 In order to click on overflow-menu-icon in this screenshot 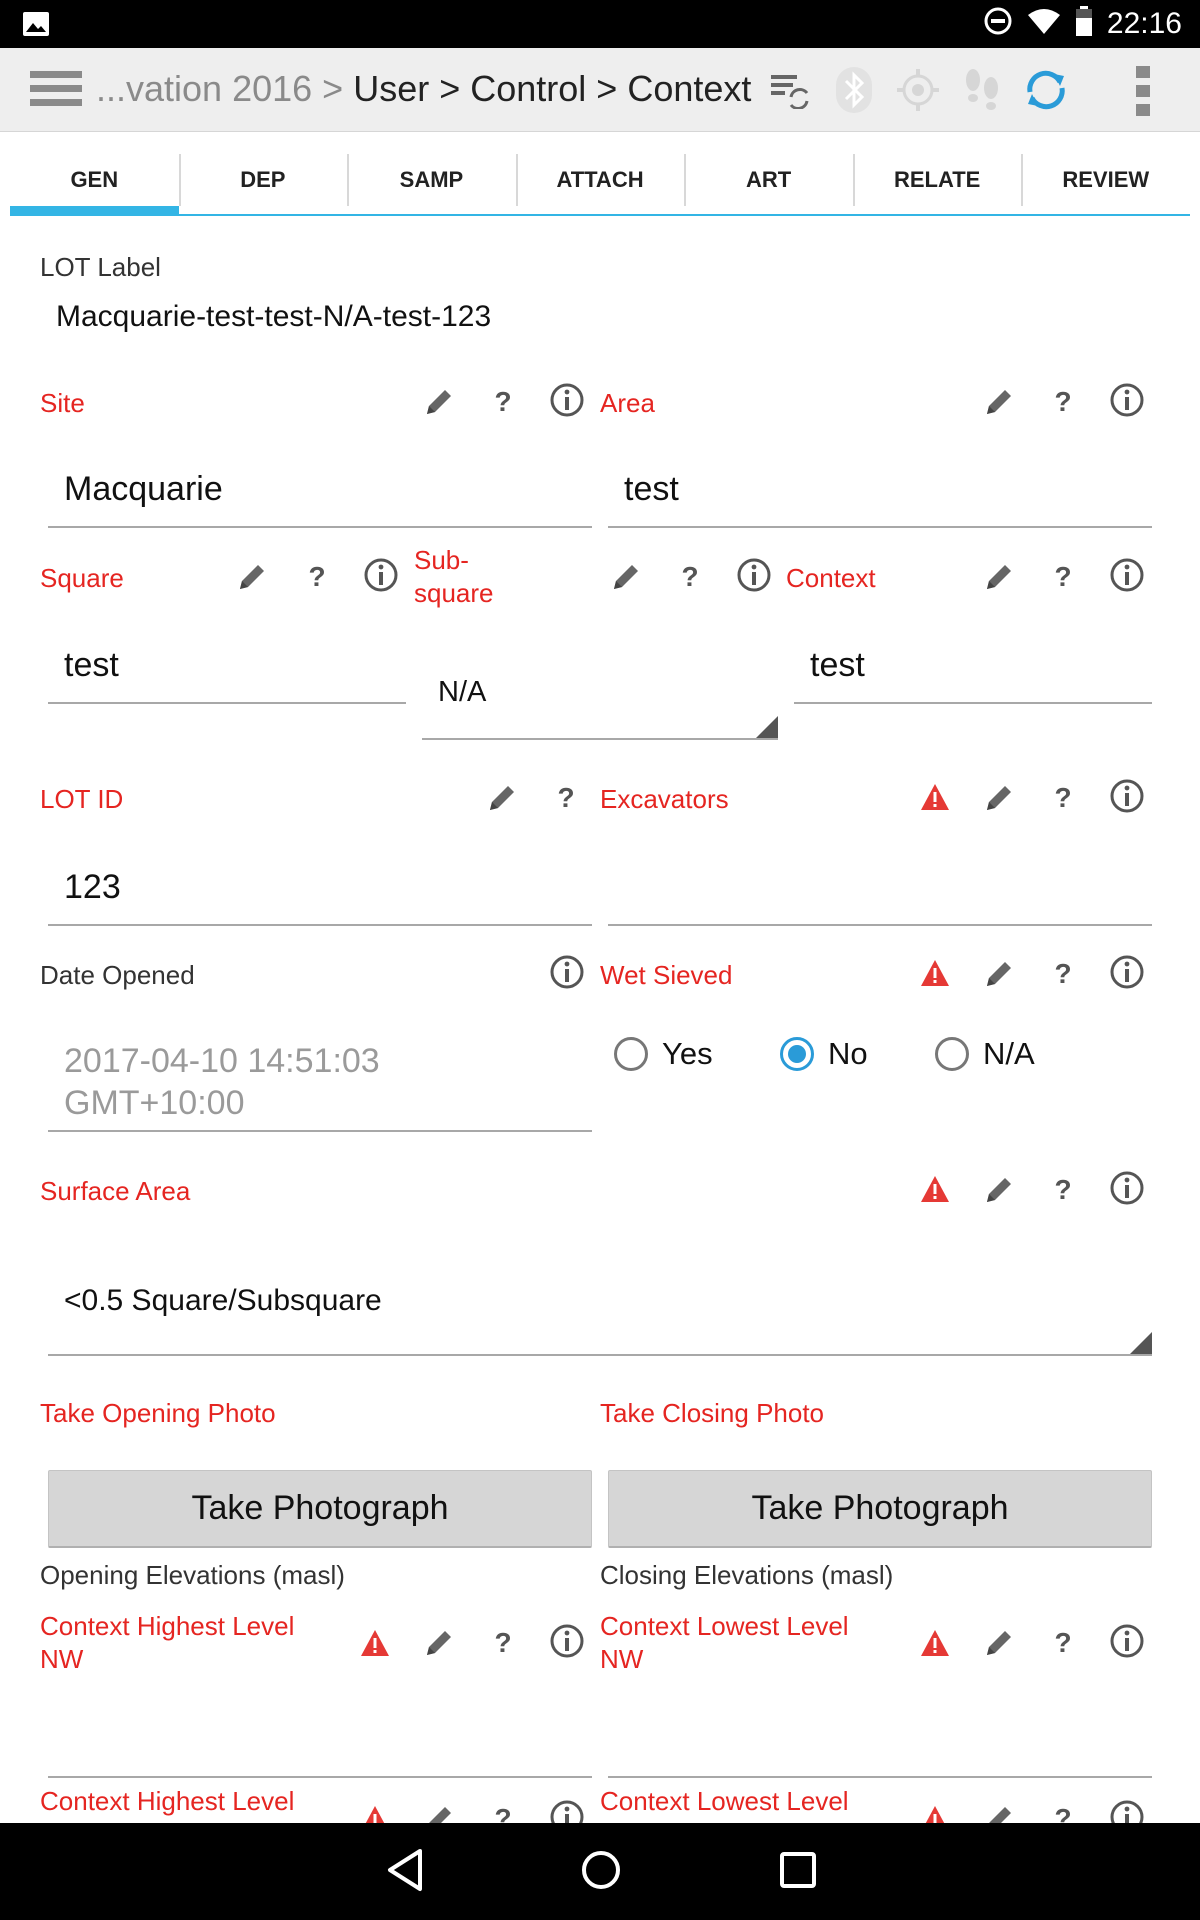, I will do `click(1143, 93)`.